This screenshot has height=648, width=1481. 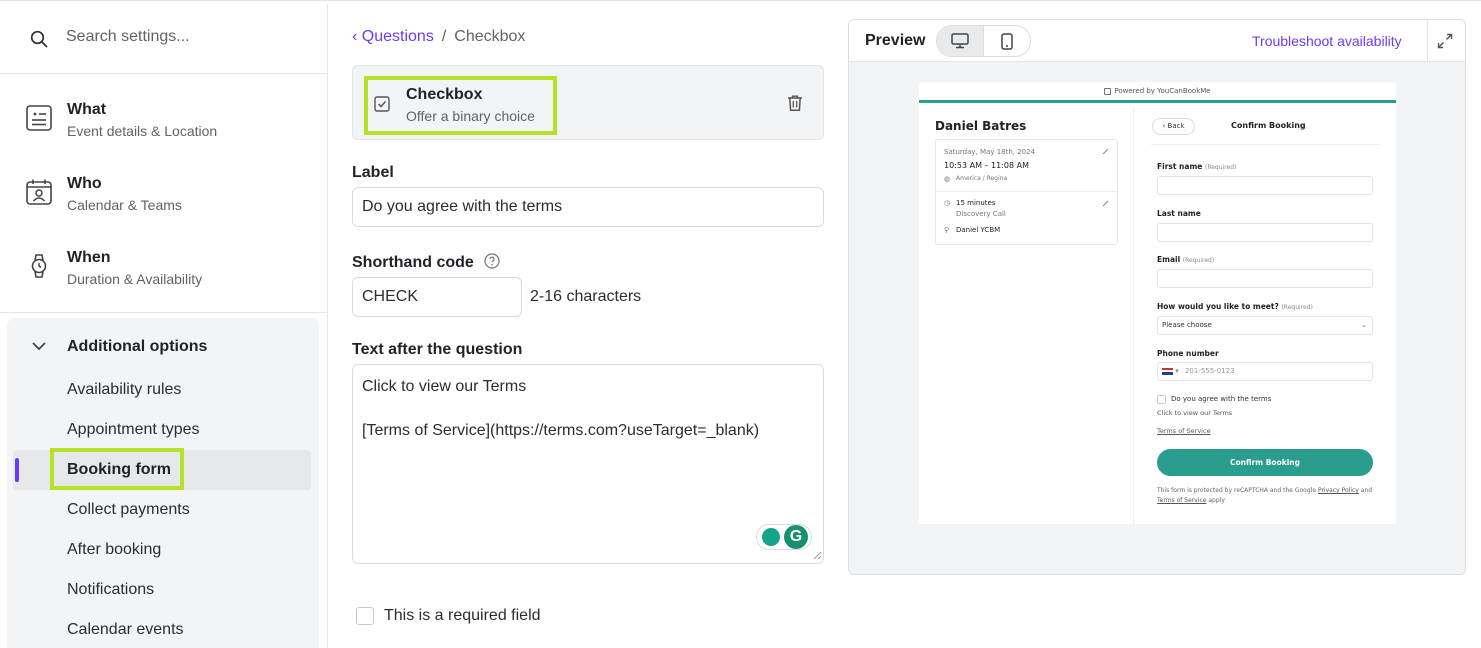 What do you see at coordinates (437, 297) in the screenshot?
I see `shorthand-input: CHECK` at bounding box center [437, 297].